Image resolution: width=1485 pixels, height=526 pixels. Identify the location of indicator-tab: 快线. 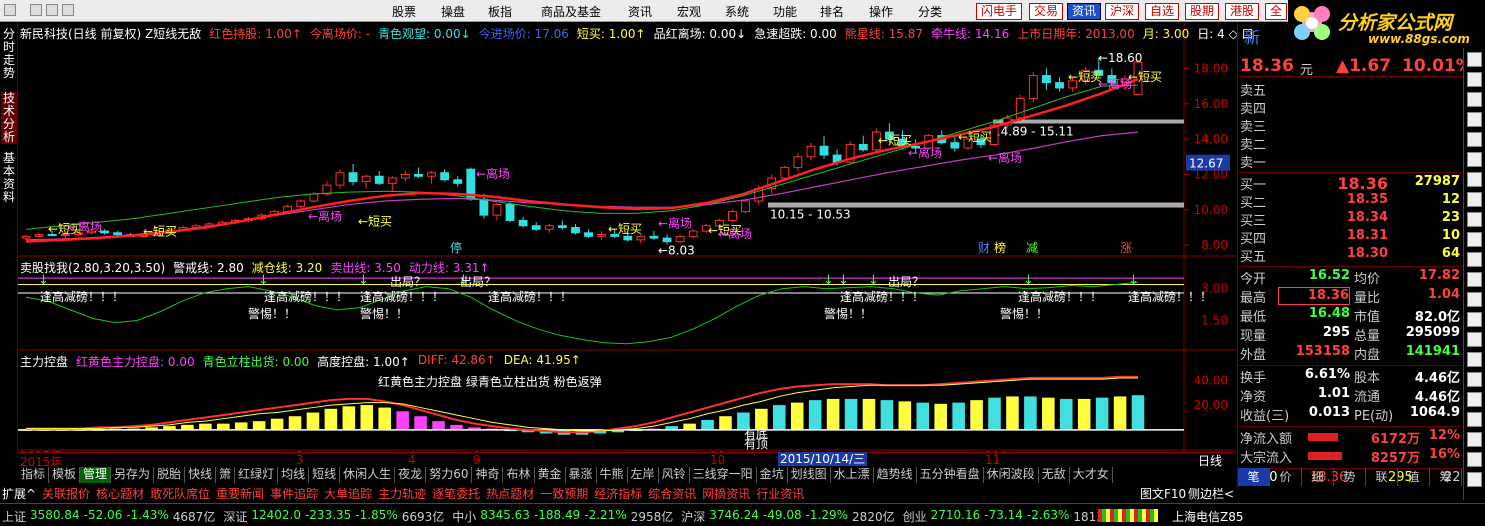
(201, 475).